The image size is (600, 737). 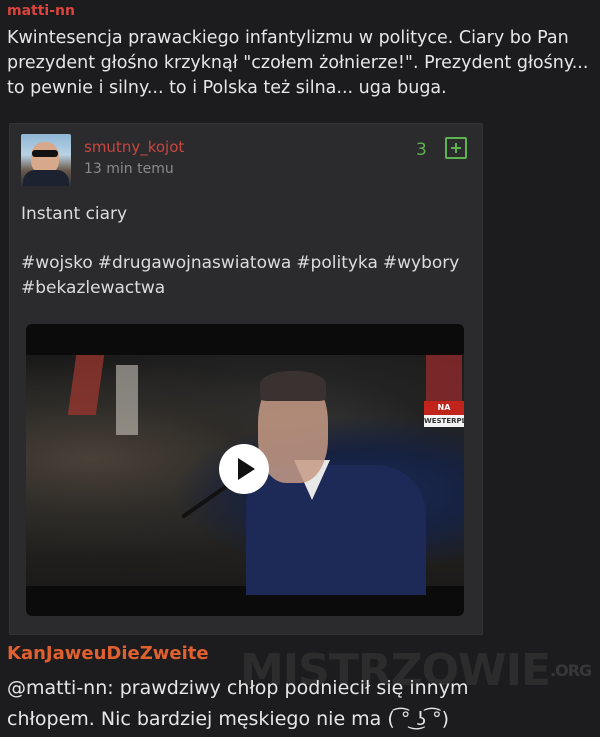 What do you see at coordinates (134, 147) in the screenshot?
I see `embed-author: smutny_kojot` at bounding box center [134, 147].